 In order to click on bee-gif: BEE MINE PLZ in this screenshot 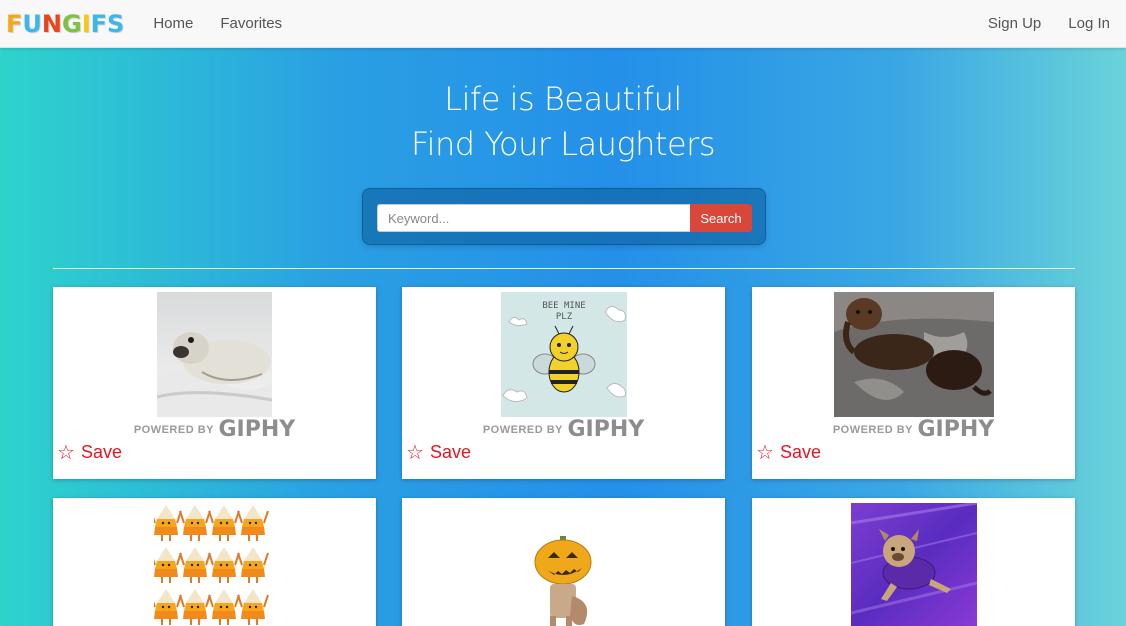, I will do `click(564, 354)`.